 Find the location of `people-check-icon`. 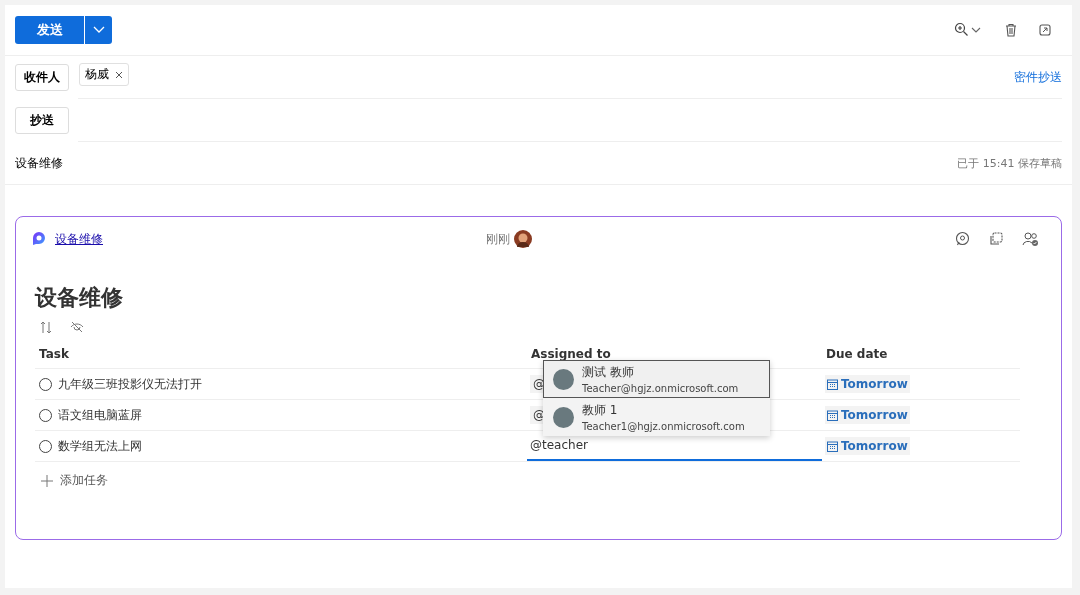

people-check-icon is located at coordinates (1030, 239).